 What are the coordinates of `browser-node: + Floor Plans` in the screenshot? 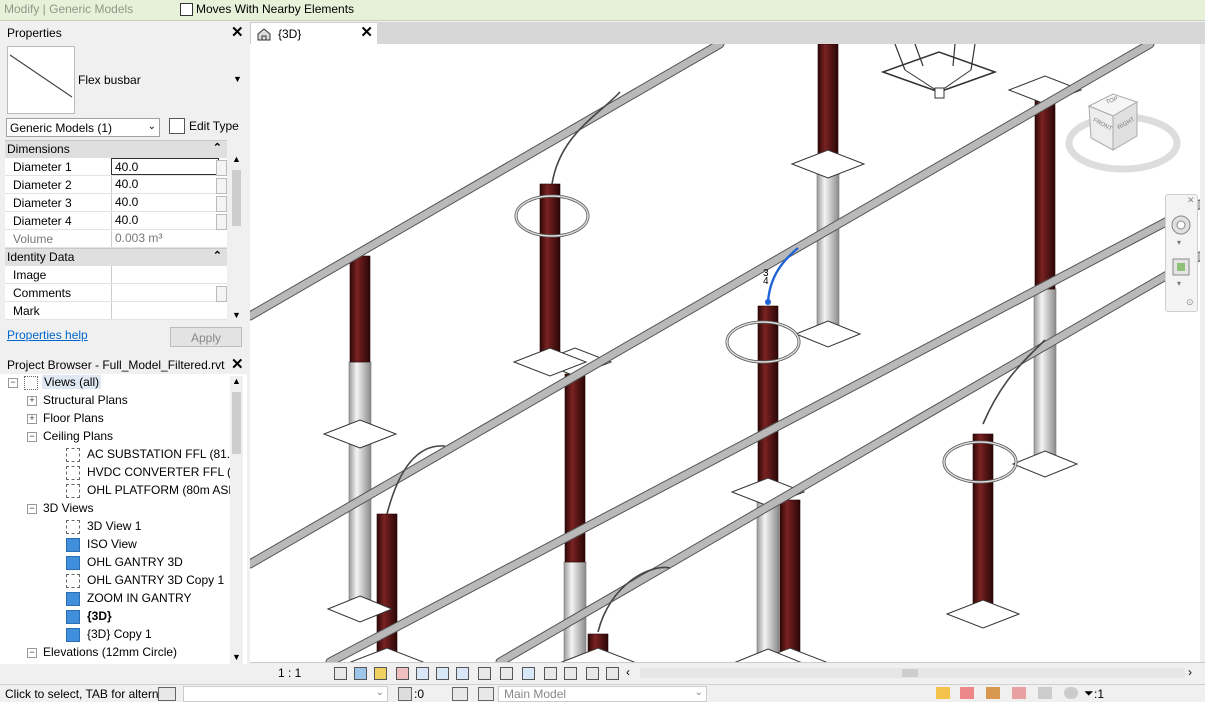 It's located at (115, 419).